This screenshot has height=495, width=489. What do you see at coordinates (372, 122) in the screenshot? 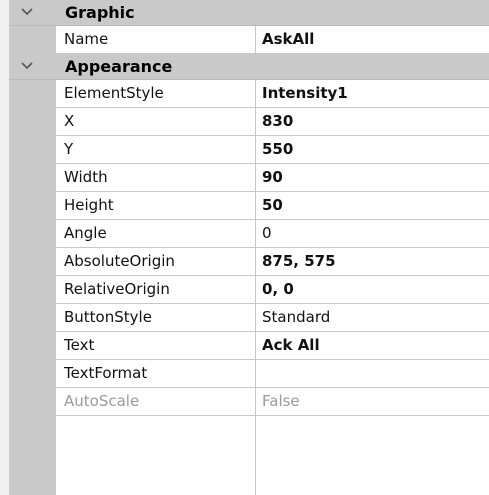
I see `property-value-cell: 830` at bounding box center [372, 122].